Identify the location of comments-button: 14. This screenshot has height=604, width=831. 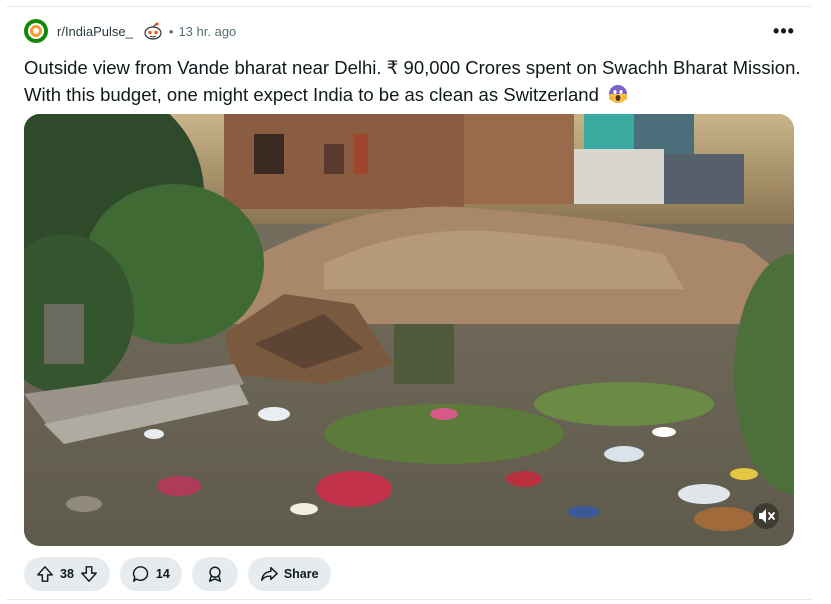
(150, 574).